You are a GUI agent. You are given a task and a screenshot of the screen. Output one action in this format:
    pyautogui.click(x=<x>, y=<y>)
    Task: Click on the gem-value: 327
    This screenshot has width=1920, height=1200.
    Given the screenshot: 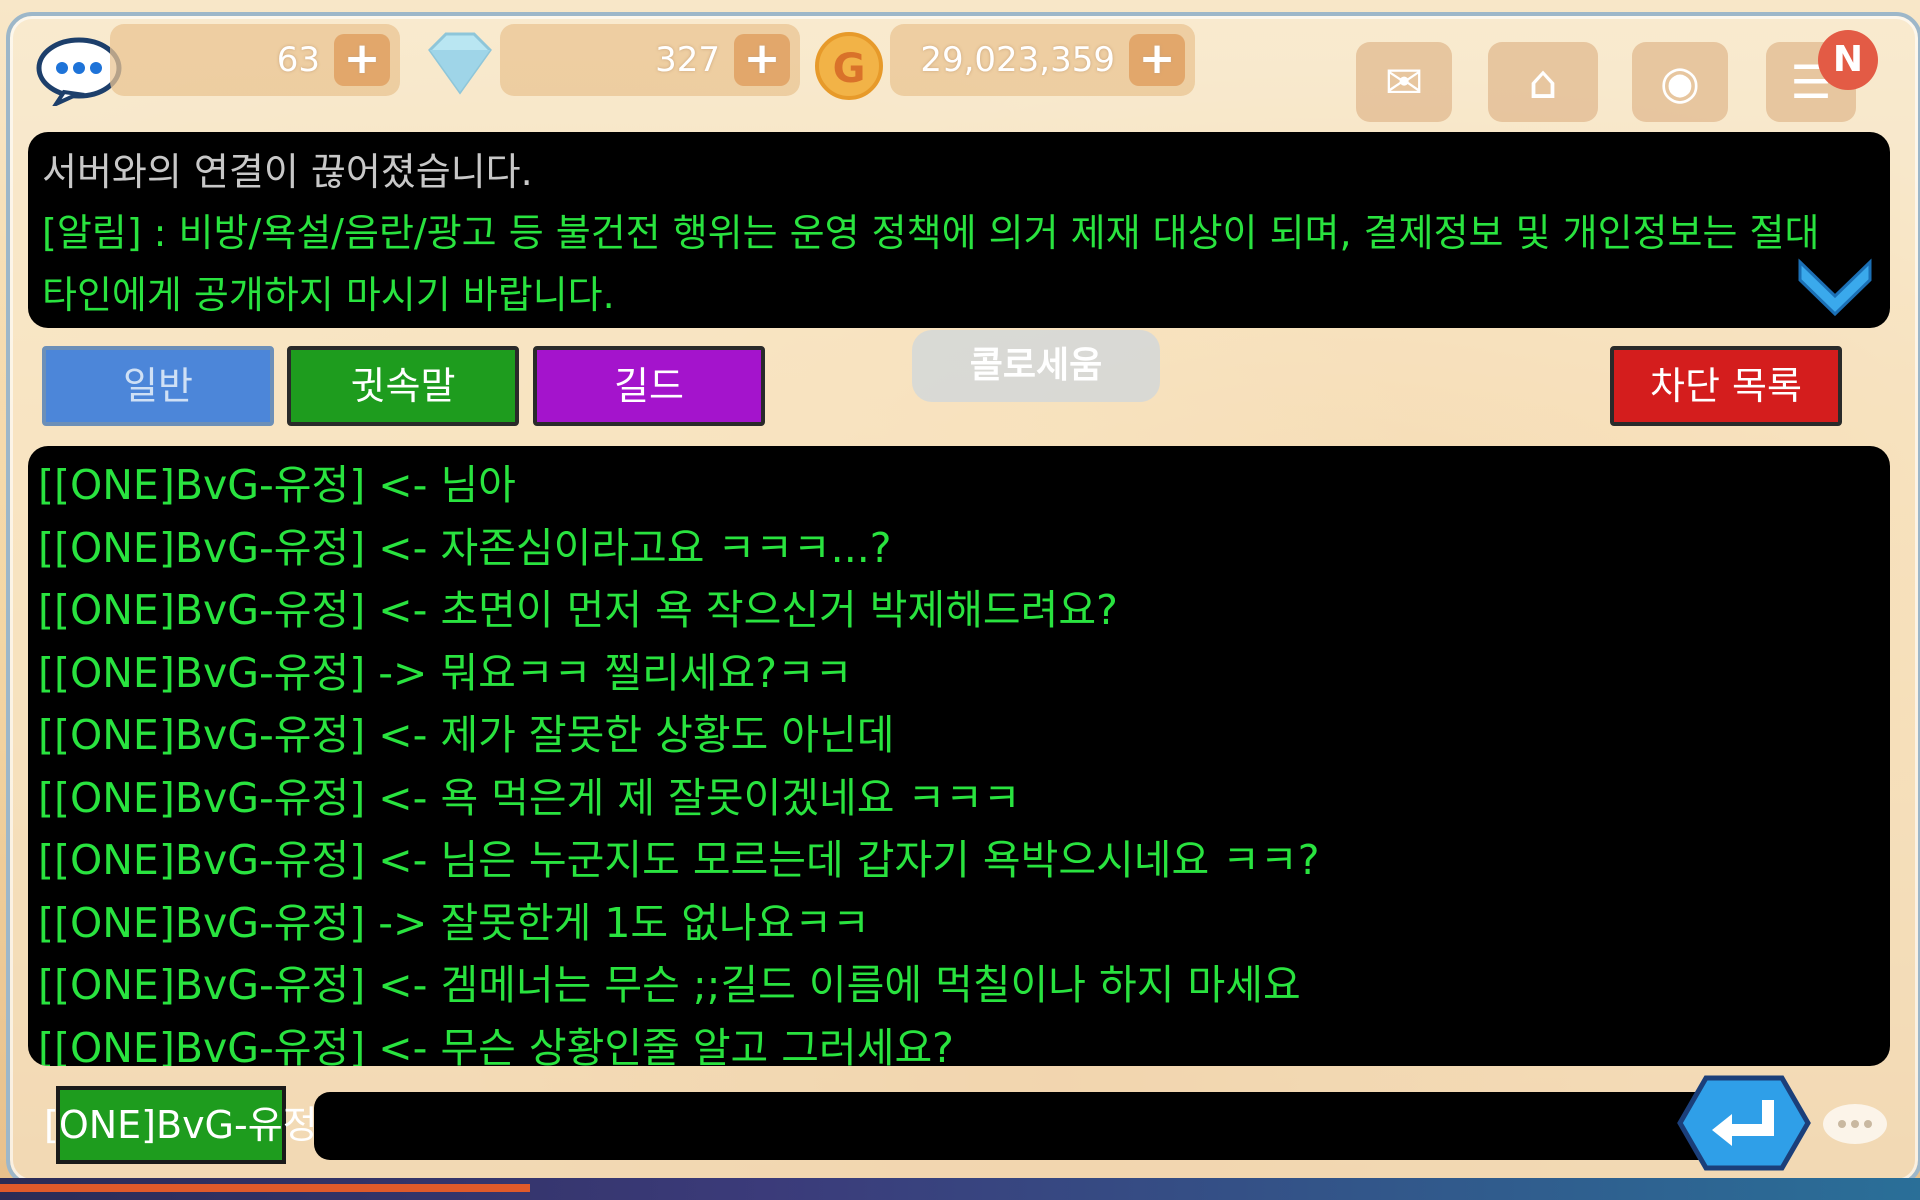 What is the action you would take?
    pyautogui.click(x=687, y=60)
    